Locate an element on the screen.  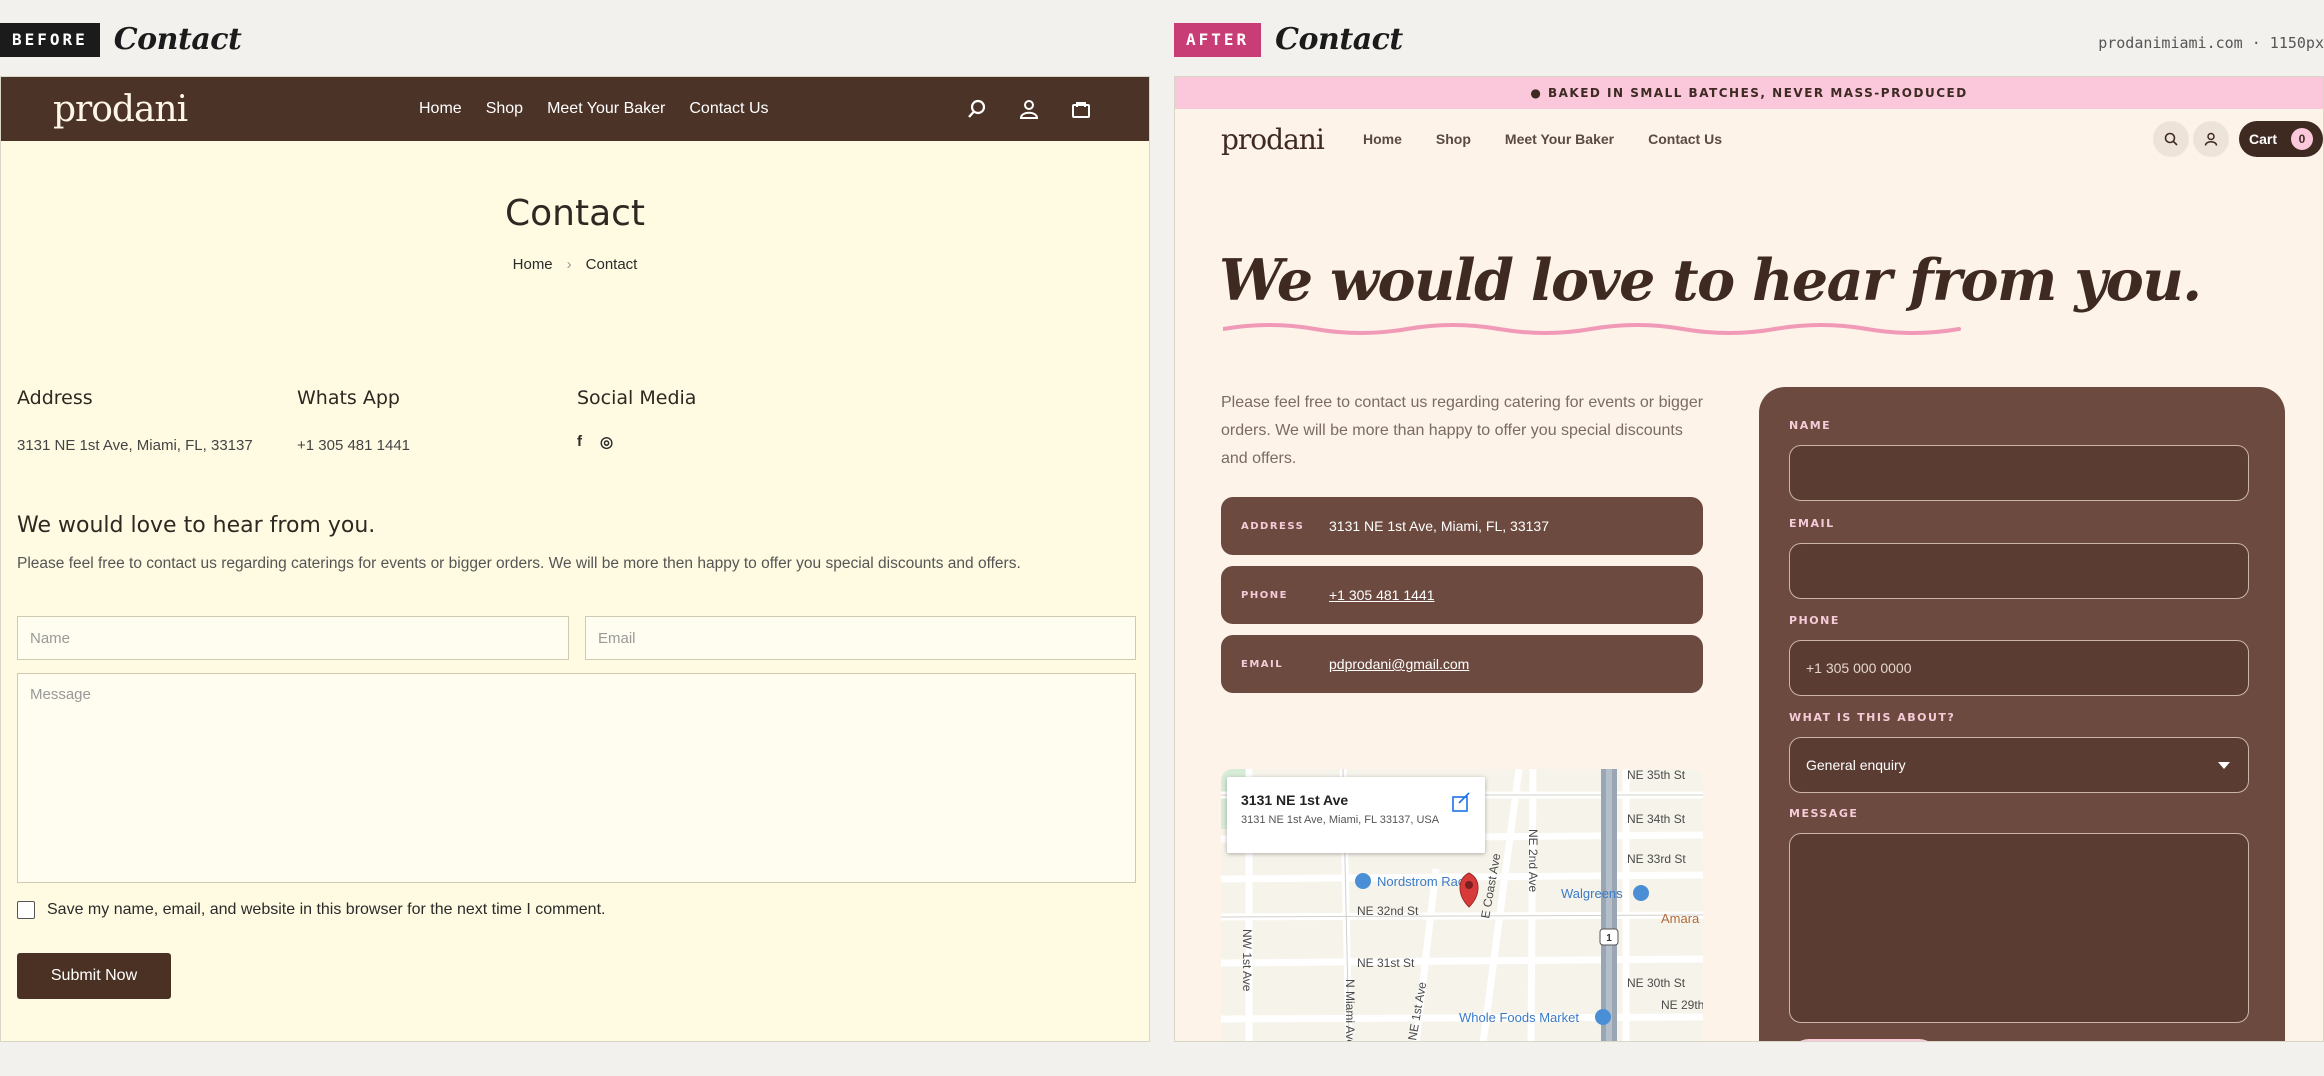
form-heading: We would love to hear from you. is located at coordinates (196, 525).